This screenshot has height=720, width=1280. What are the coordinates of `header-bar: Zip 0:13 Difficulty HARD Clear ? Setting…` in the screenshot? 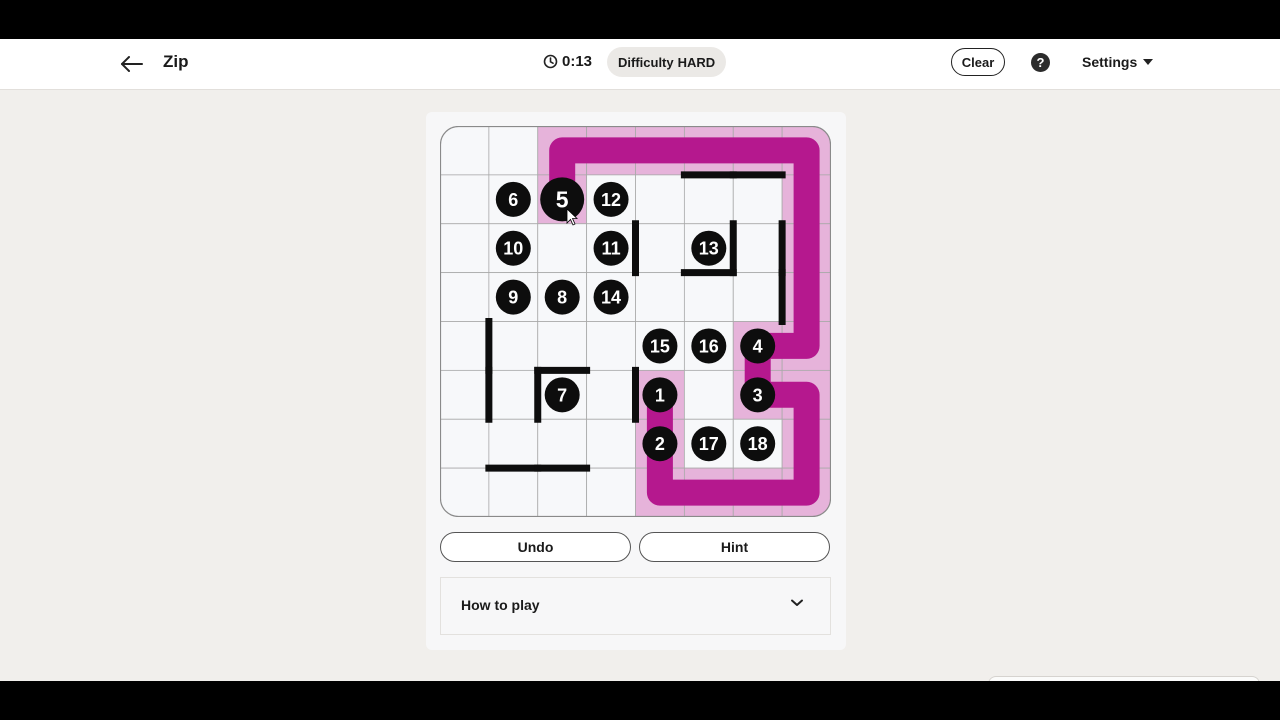 It's located at (640, 64).